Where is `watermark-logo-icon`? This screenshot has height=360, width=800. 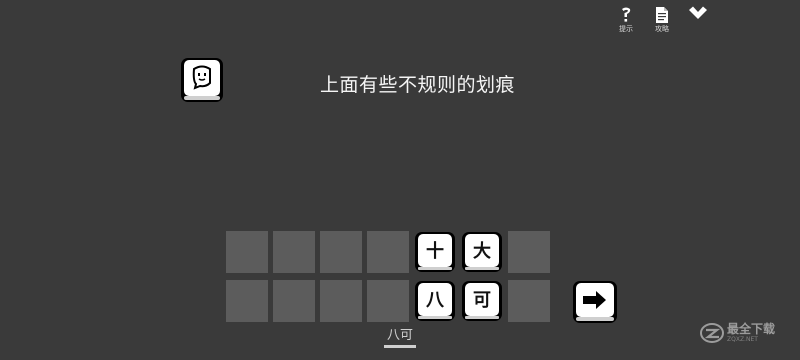
watermark-logo-icon is located at coordinates (712, 333).